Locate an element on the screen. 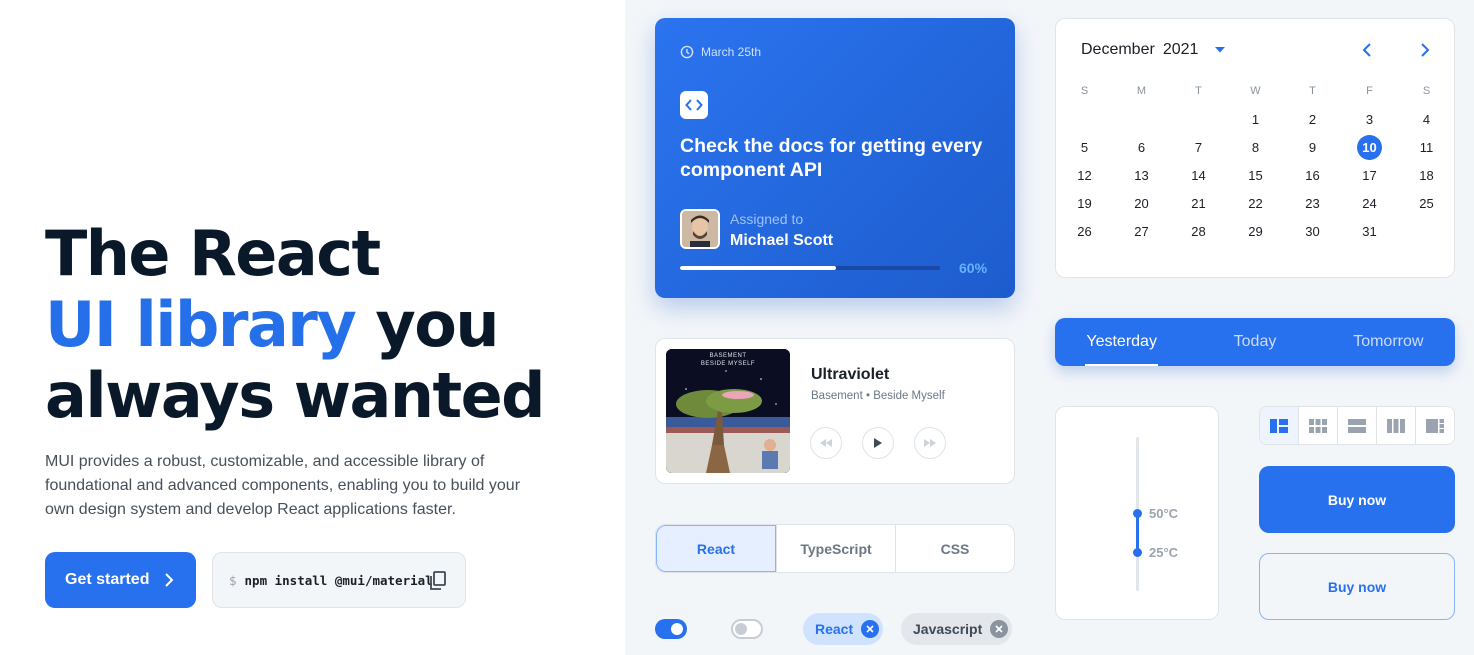 This screenshot has height=655, width=1474. song-title: Ultraviolet is located at coordinates (850, 374).